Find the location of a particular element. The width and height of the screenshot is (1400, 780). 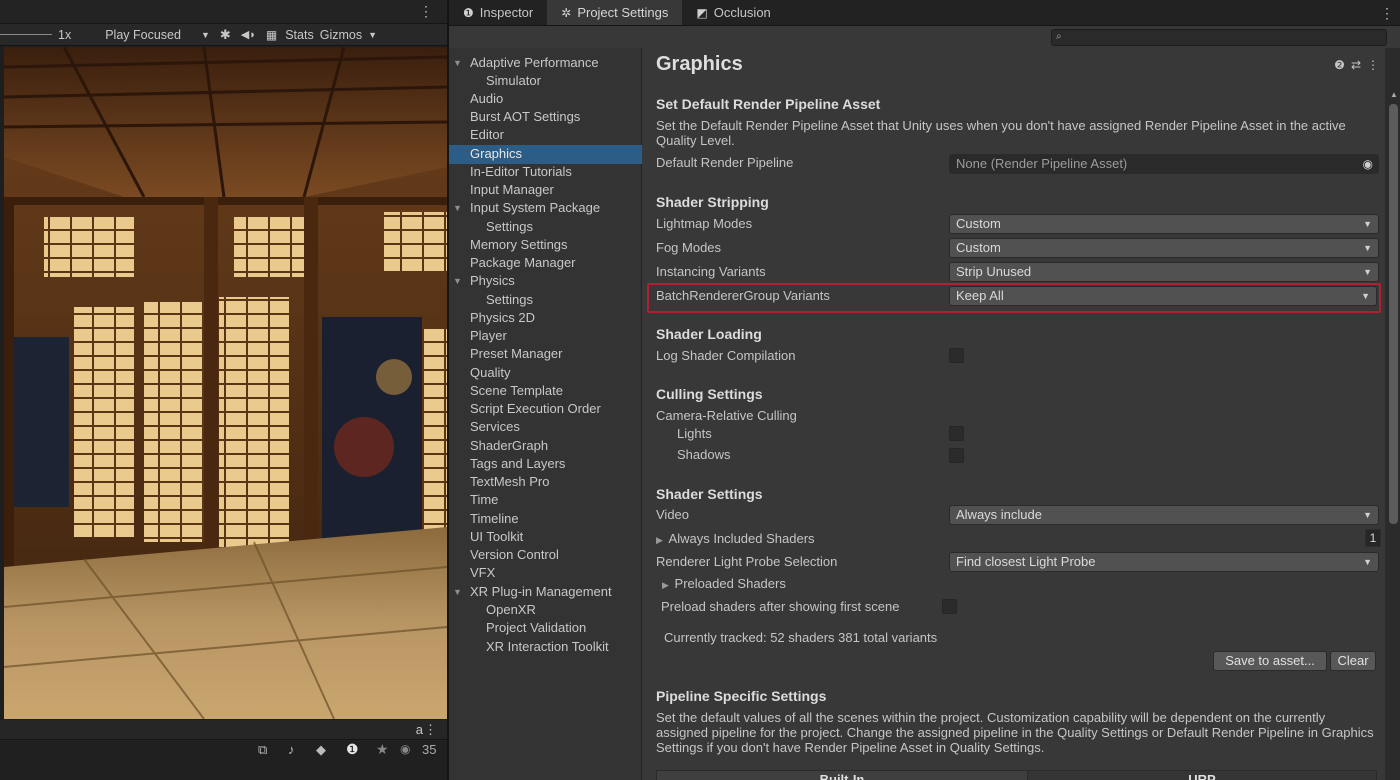

log-shader-compilation-checkbox is located at coordinates (956, 355).